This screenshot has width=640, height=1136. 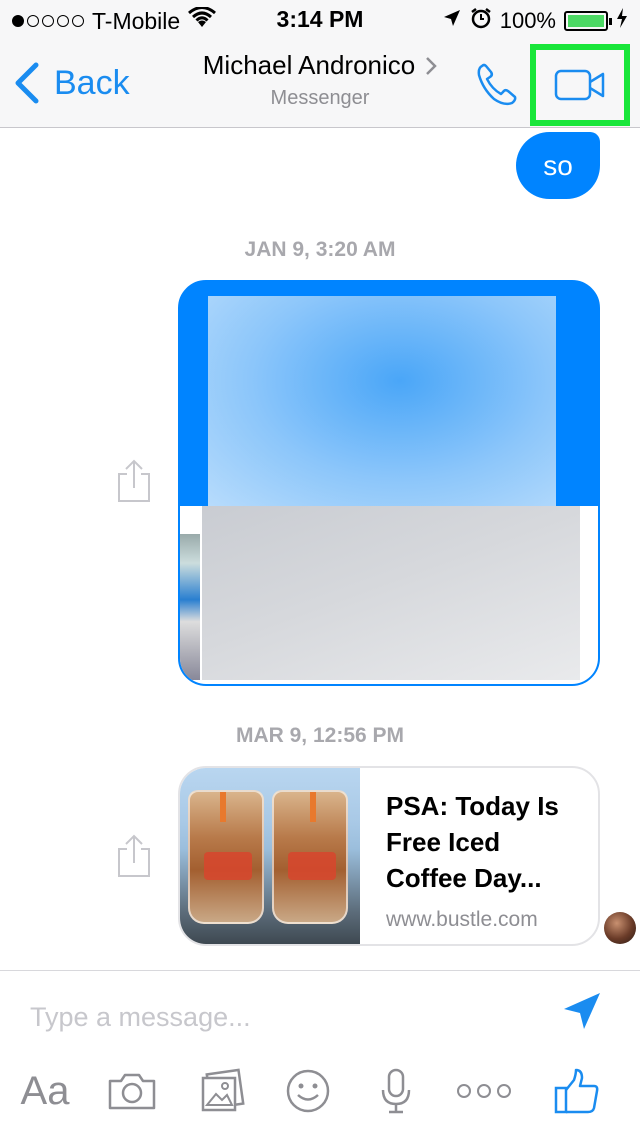 I want to click on camera-icon, so click(x=132, y=1091).